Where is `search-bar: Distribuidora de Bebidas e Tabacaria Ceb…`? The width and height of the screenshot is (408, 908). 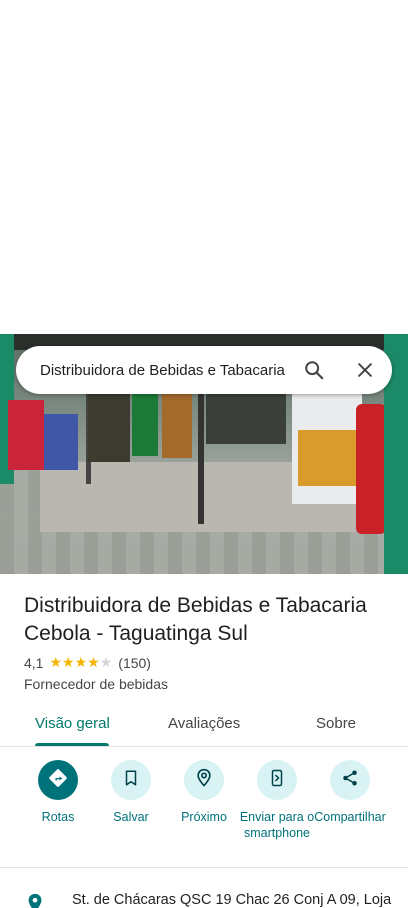
search-bar: Distribuidora de Bebidas e Tabacaria Ceb… is located at coordinates (204, 370).